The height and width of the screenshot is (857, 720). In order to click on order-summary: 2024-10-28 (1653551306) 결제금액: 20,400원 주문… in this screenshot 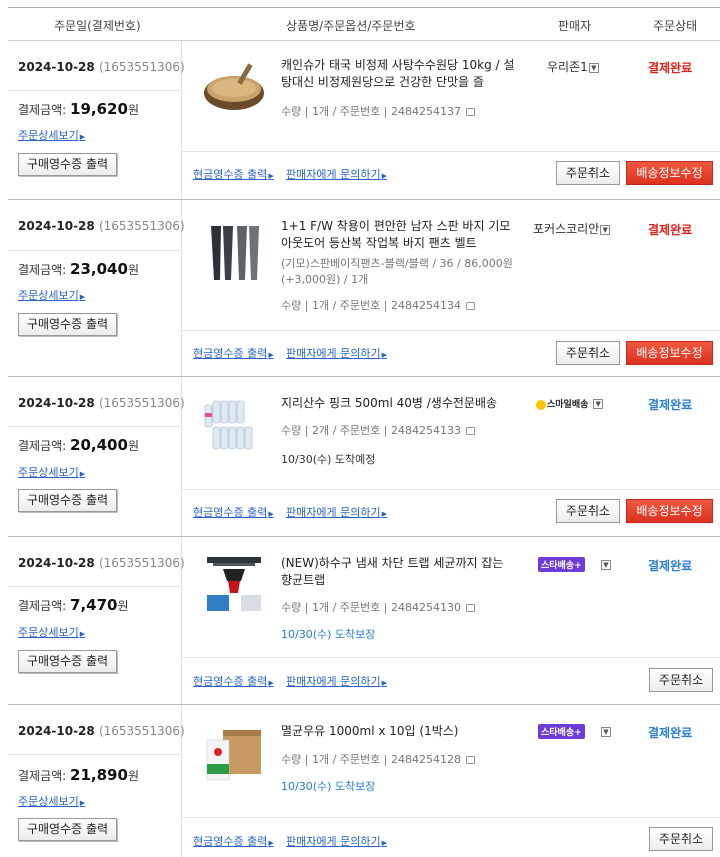, I will do `click(96, 456)`.